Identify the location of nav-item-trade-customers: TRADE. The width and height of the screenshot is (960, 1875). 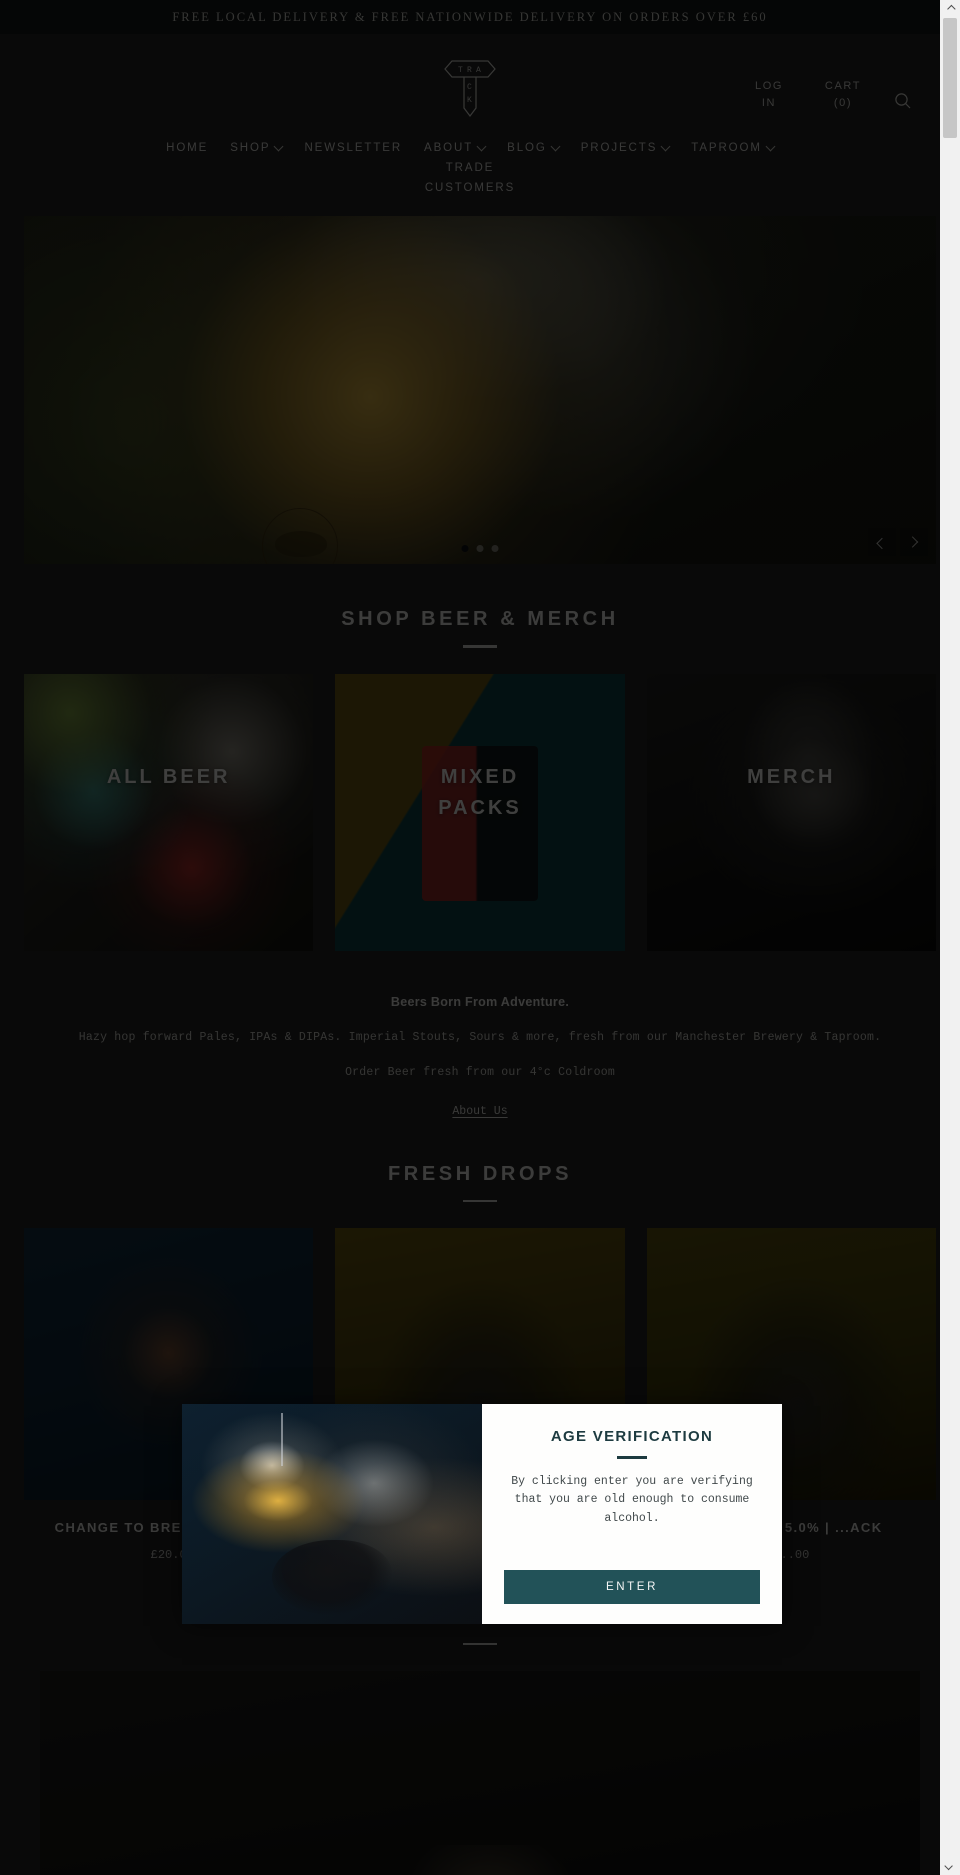
(470, 168).